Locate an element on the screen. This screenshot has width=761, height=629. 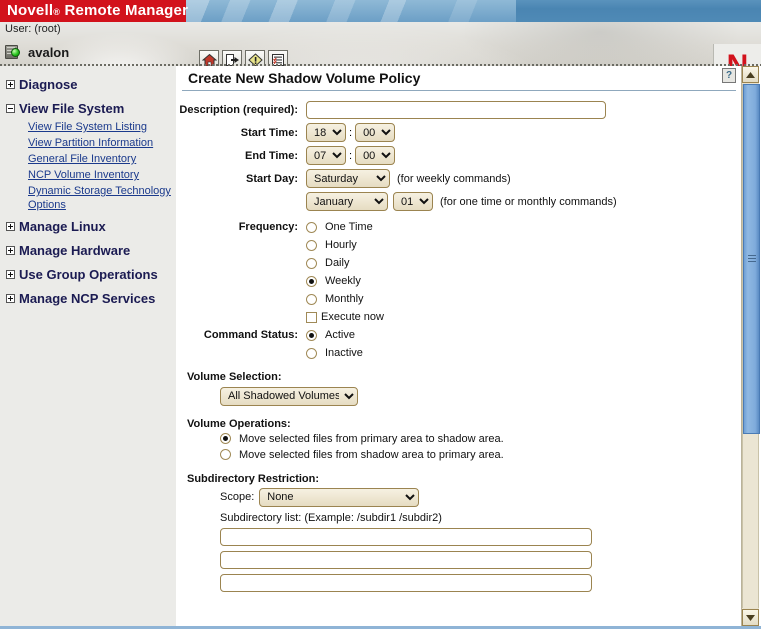
scroll-down-icon is located at coordinates (750, 617).